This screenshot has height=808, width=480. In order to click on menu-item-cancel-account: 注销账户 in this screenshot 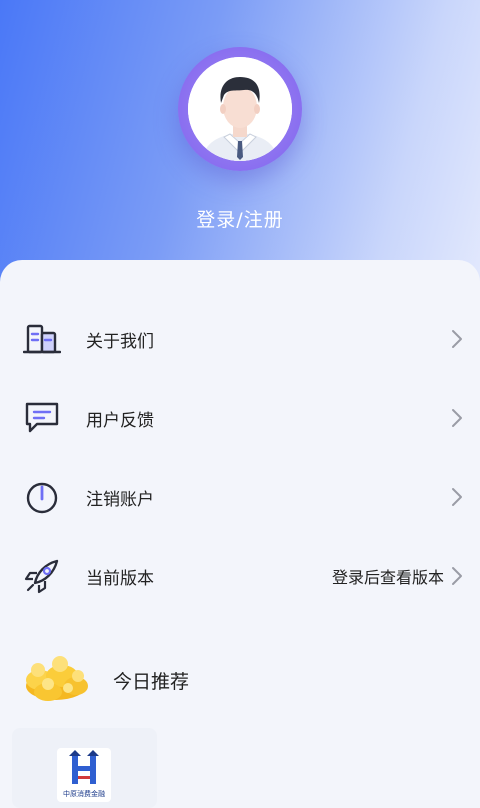, I will do `click(240, 497)`.